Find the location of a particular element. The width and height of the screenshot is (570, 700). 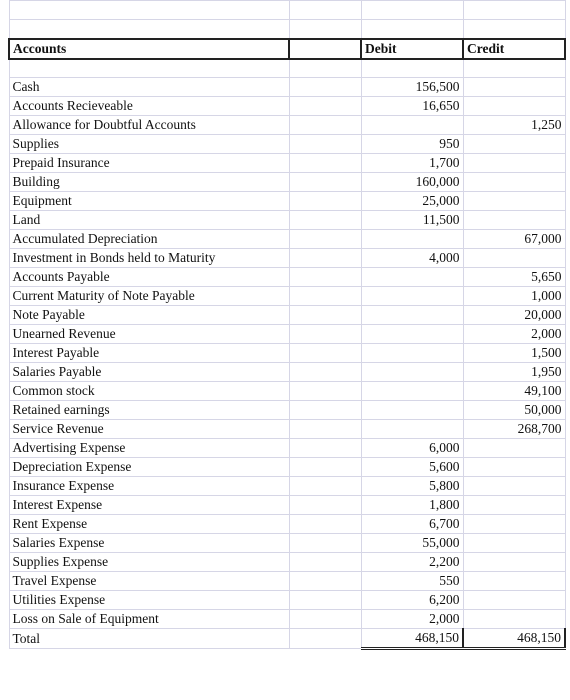

debit-cell: 2,000 is located at coordinates (412, 619).